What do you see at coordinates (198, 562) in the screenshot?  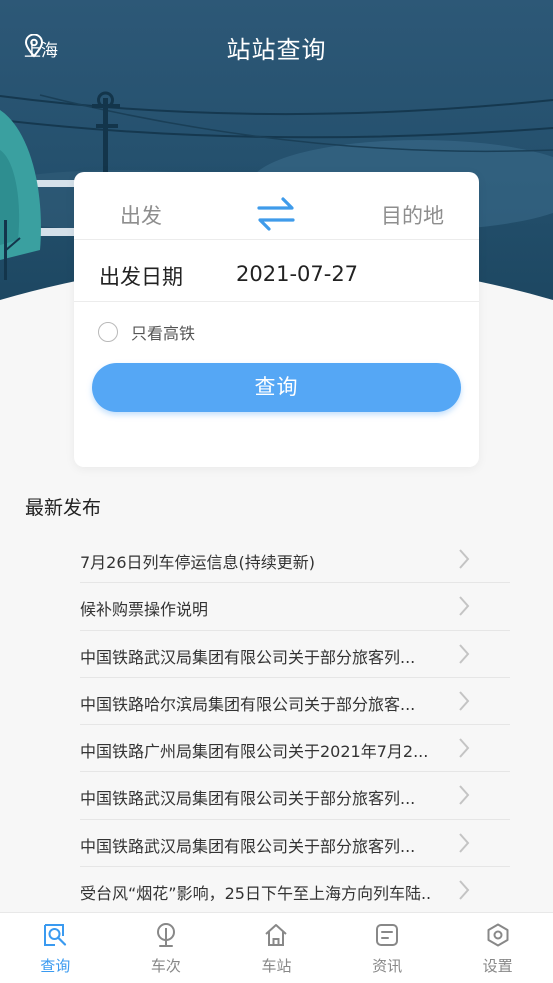 I see `news-item-title: 7月26日列车停运信息(持续更新)` at bounding box center [198, 562].